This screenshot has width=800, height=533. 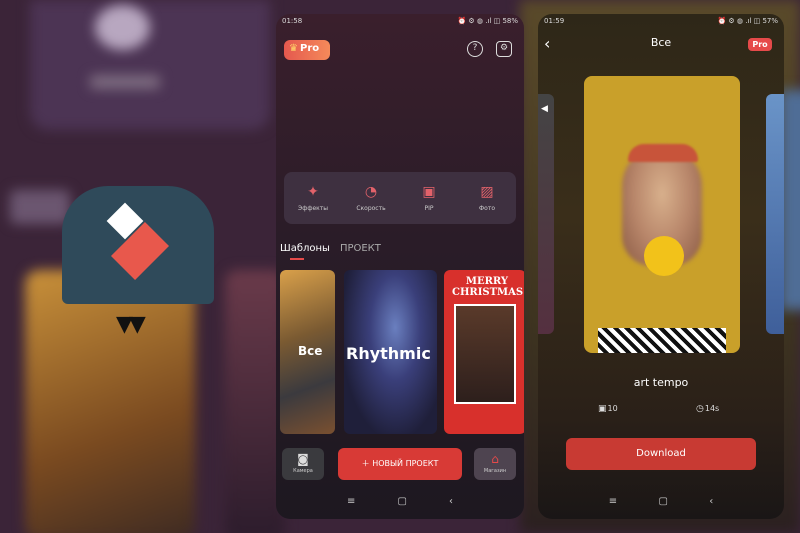 What do you see at coordinates (488, 287) in the screenshot?
I see `template-label: MERRY CHRISTMAS` at bounding box center [488, 287].